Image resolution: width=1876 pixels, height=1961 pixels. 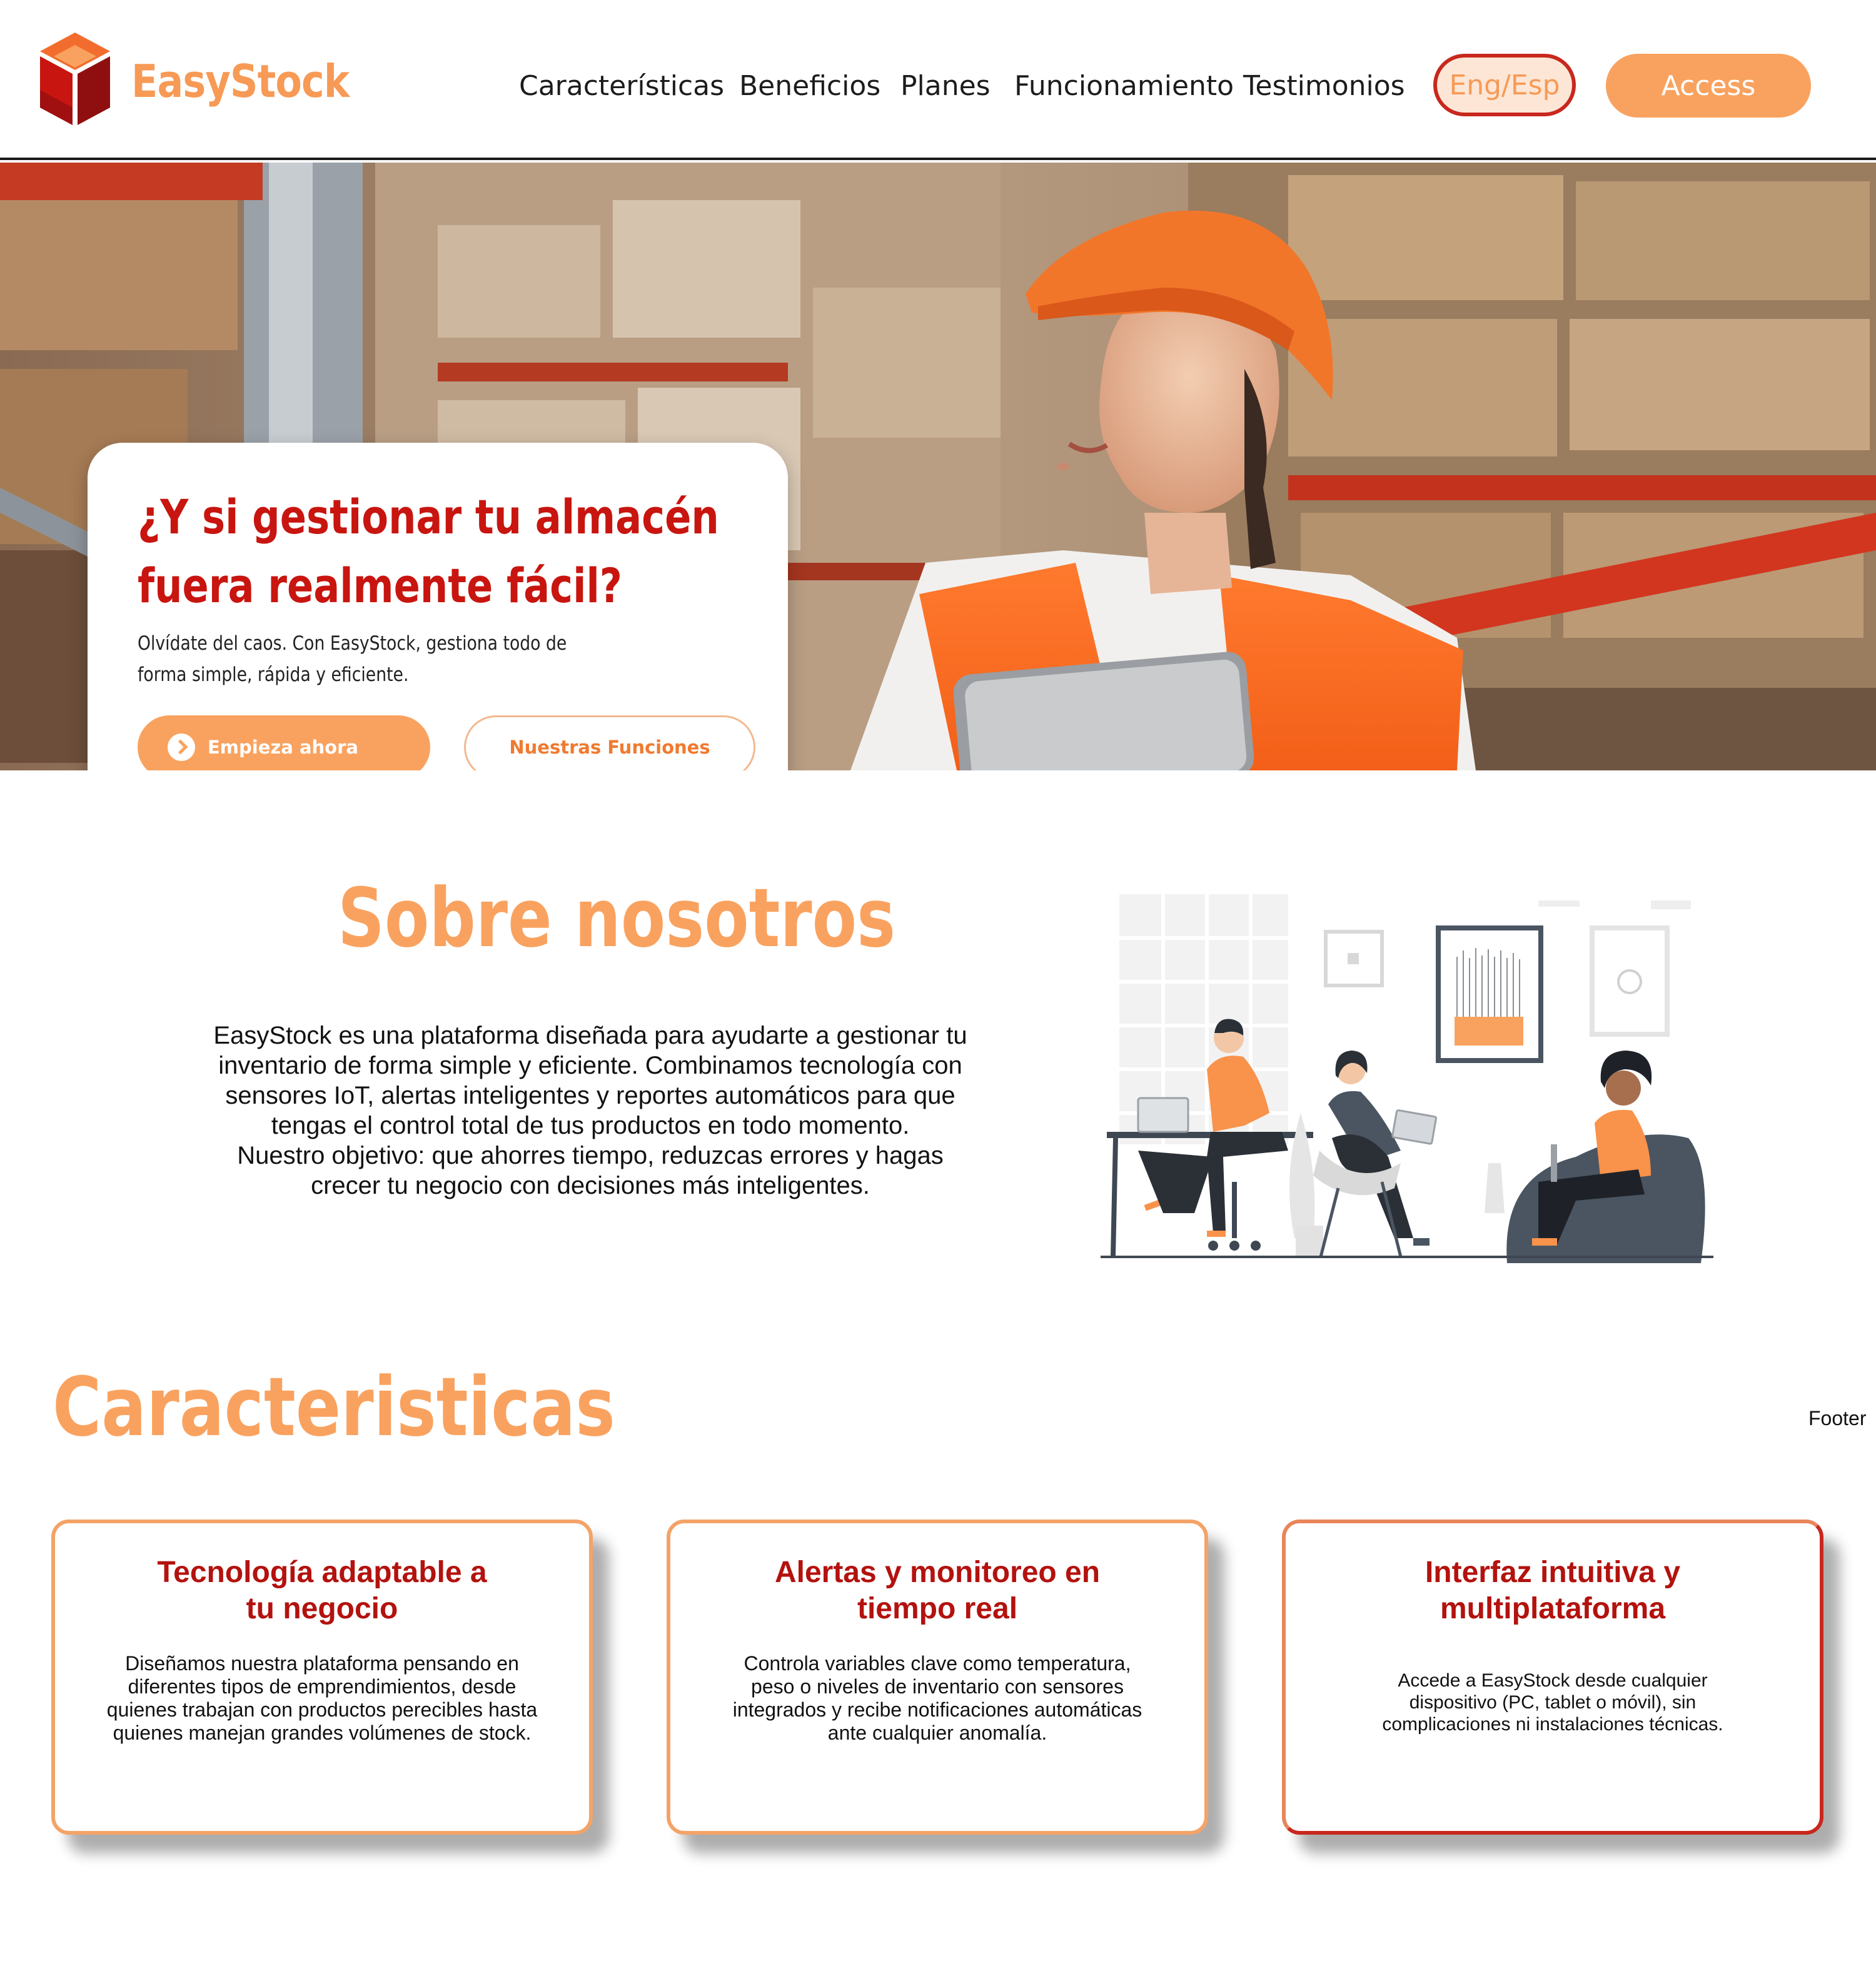 I want to click on nav-link-beneficios: Beneficios, so click(x=809, y=86).